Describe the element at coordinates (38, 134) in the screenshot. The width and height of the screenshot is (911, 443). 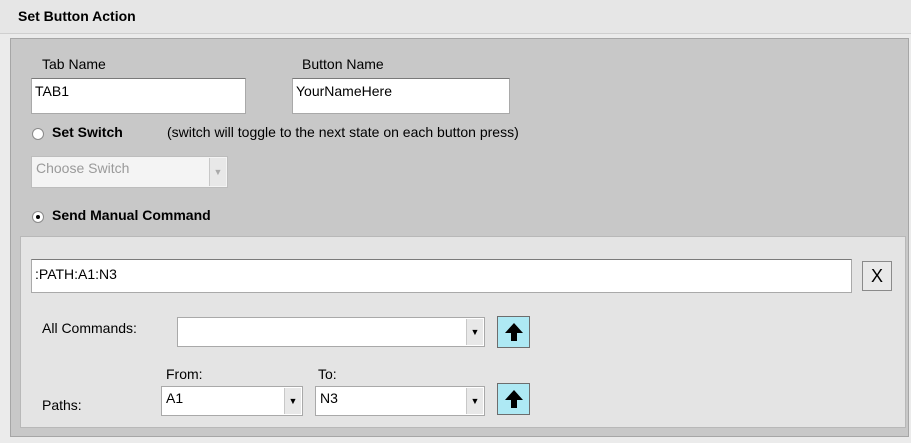
I see `set-switch-radio` at that location.